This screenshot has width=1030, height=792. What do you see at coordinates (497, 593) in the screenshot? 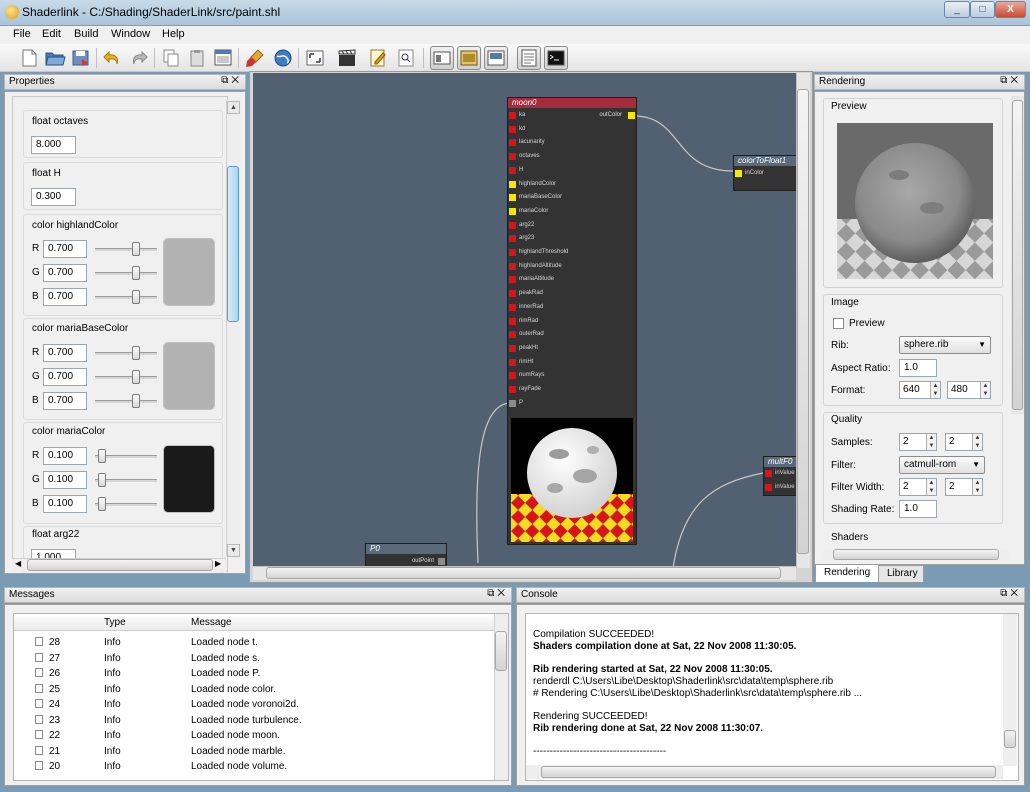
I see `messages-float-close-icon: ⧉✕` at bounding box center [497, 593].